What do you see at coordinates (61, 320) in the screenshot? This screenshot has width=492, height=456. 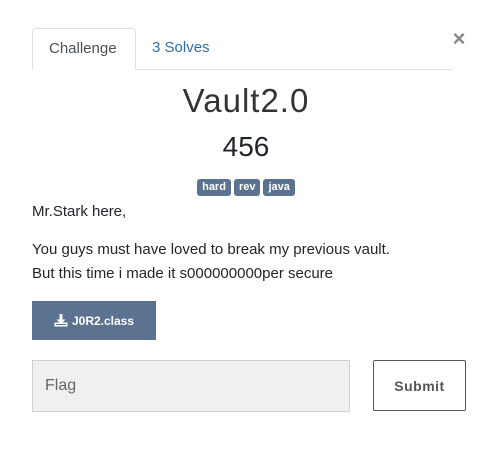 I see `download-icon` at bounding box center [61, 320].